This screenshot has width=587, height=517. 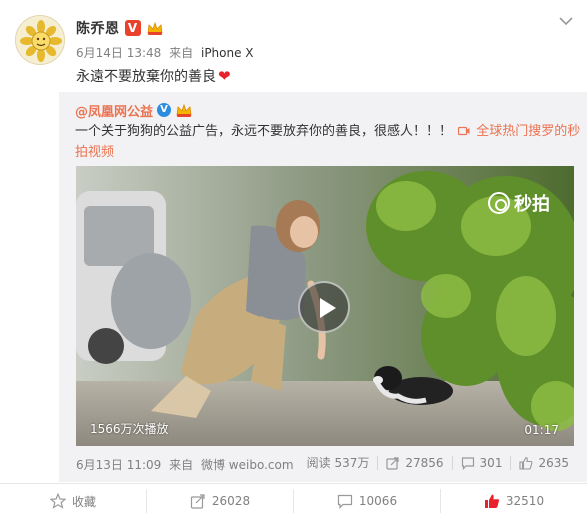 What do you see at coordinates (525, 501) in the screenshot?
I see `like-count: 32510` at bounding box center [525, 501].